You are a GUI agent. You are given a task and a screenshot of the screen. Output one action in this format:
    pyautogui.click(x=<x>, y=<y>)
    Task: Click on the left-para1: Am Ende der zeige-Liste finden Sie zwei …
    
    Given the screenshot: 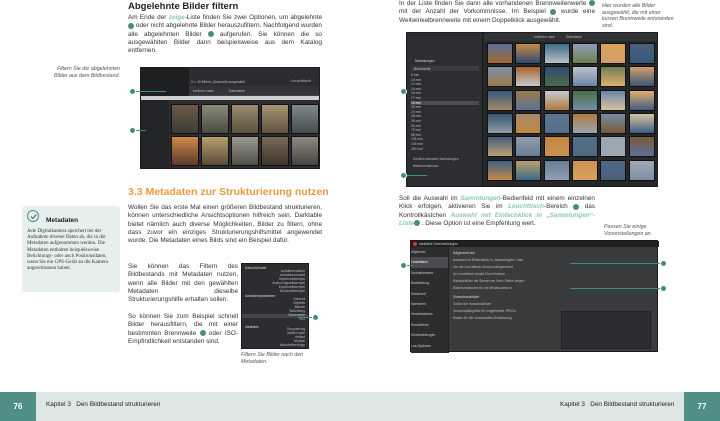 What is the action you would take?
    pyautogui.click(x=225, y=34)
    